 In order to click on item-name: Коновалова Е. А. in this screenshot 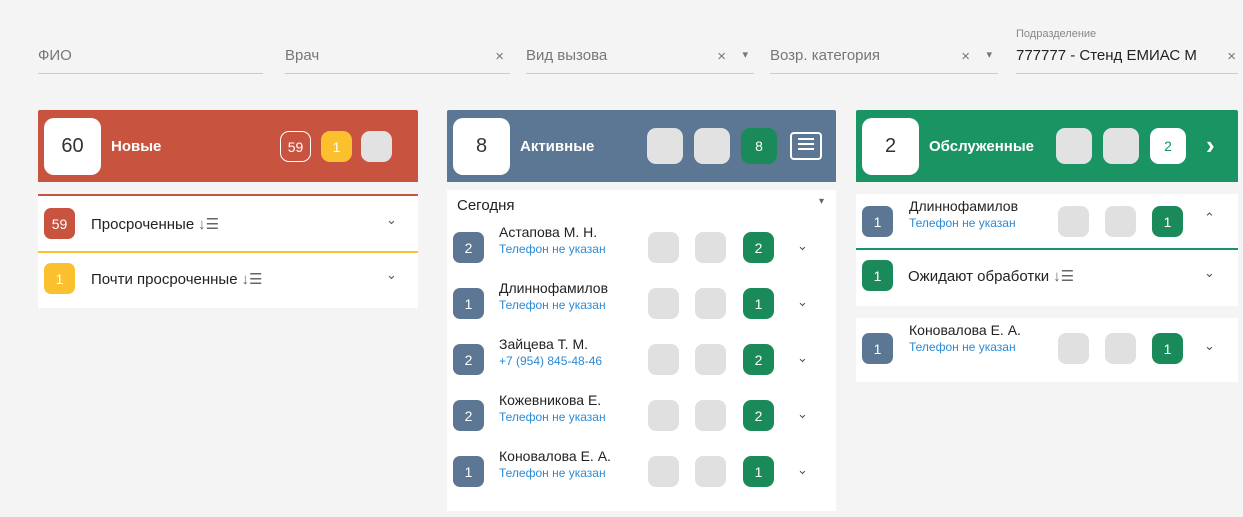, I will do `click(555, 456)`.